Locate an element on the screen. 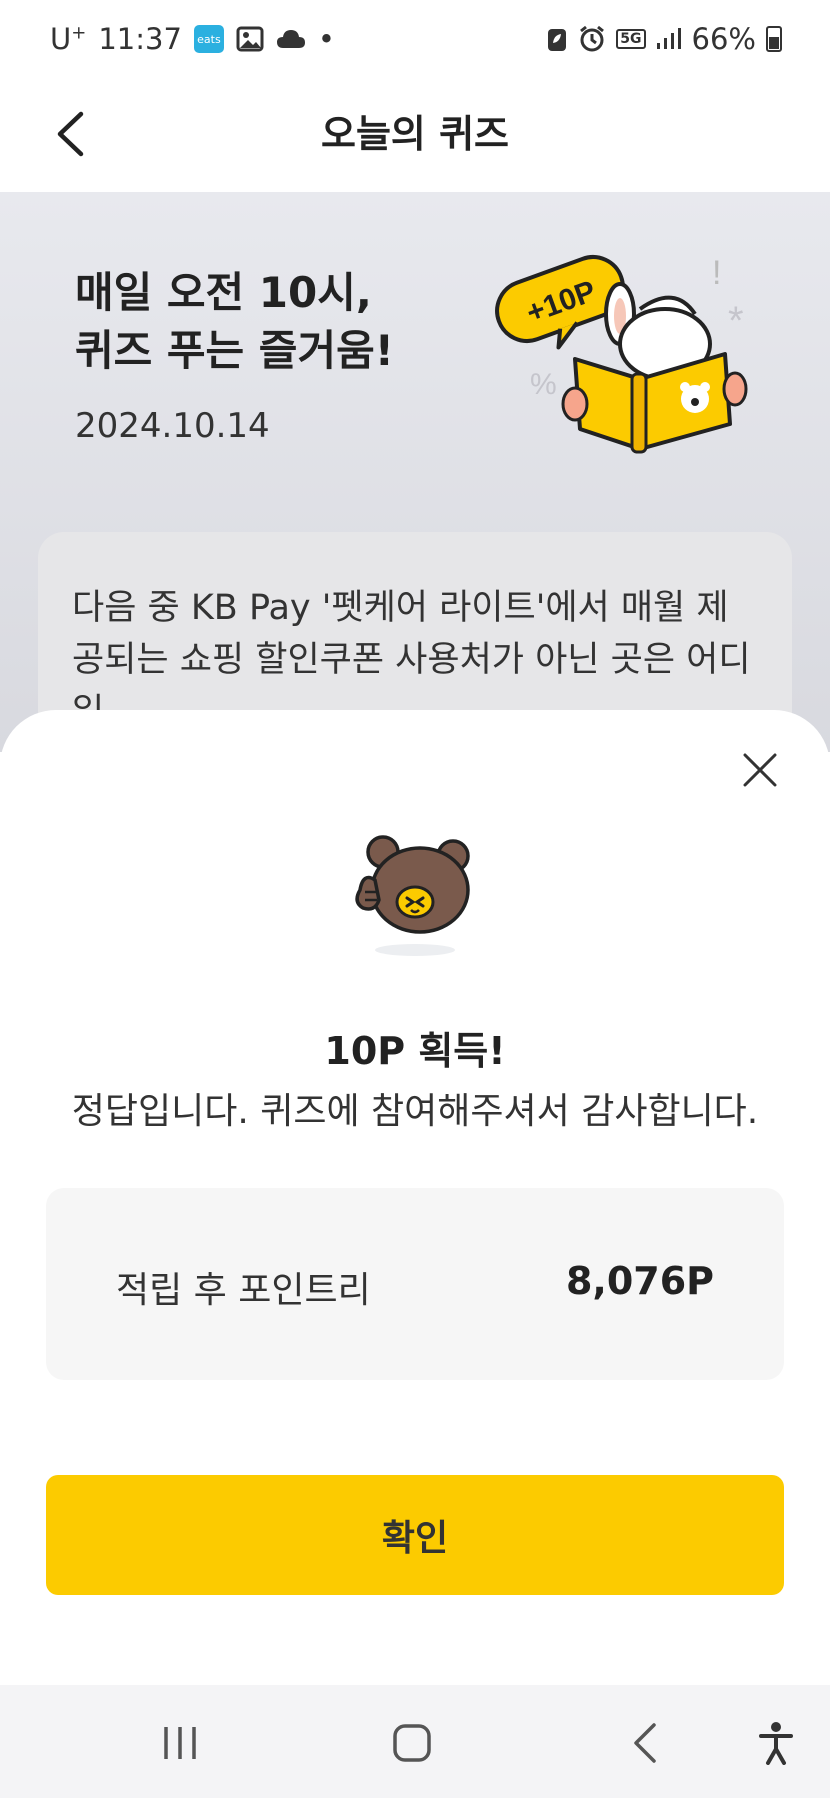  reward-title: 10P 획득! is located at coordinates (415, 1051).